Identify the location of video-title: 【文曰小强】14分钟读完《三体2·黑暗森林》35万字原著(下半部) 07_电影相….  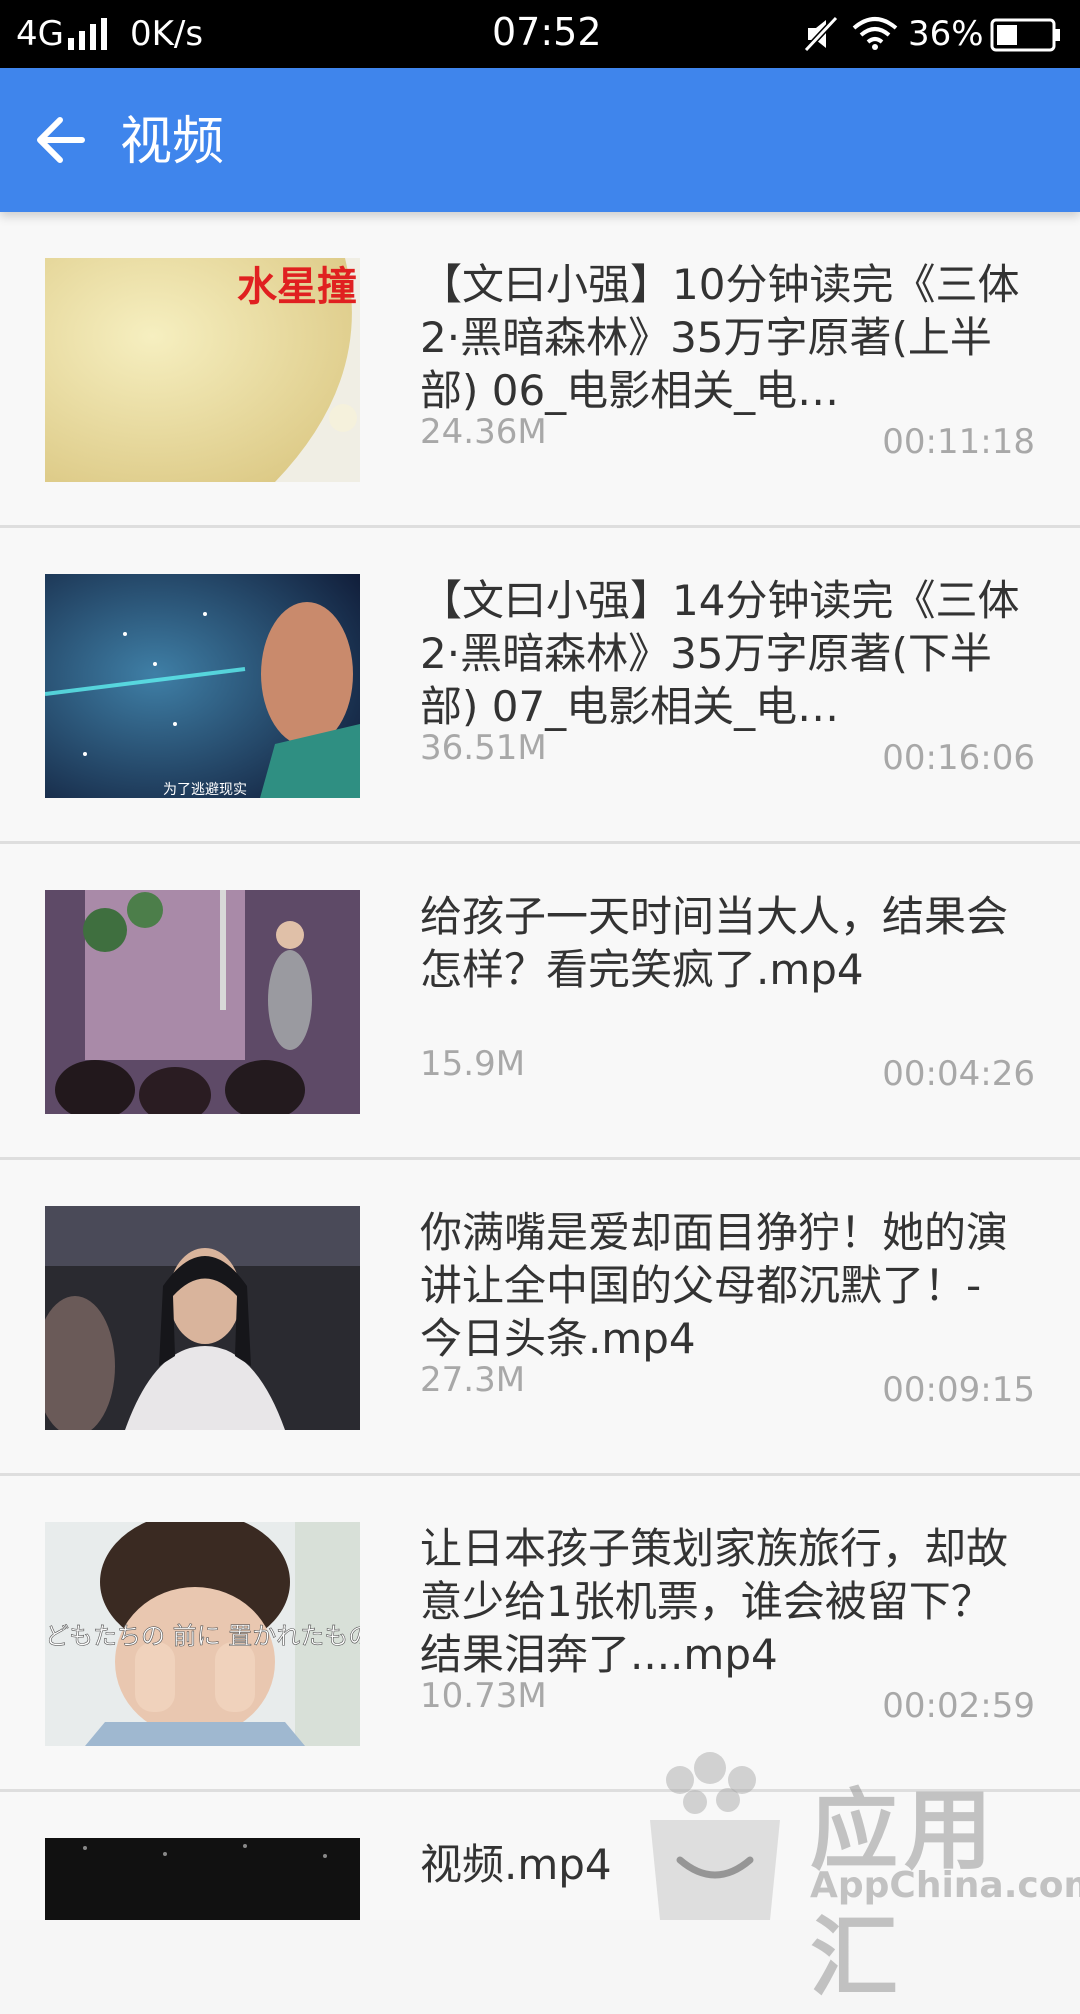
(720, 653).